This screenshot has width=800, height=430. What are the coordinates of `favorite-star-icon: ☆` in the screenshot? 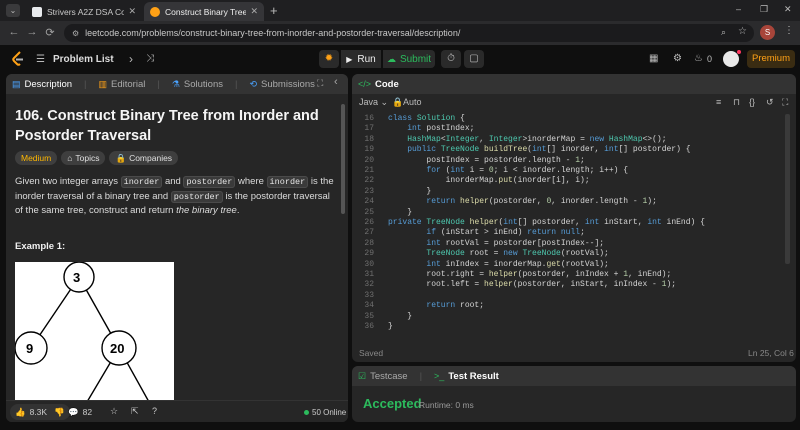 It's located at (114, 411).